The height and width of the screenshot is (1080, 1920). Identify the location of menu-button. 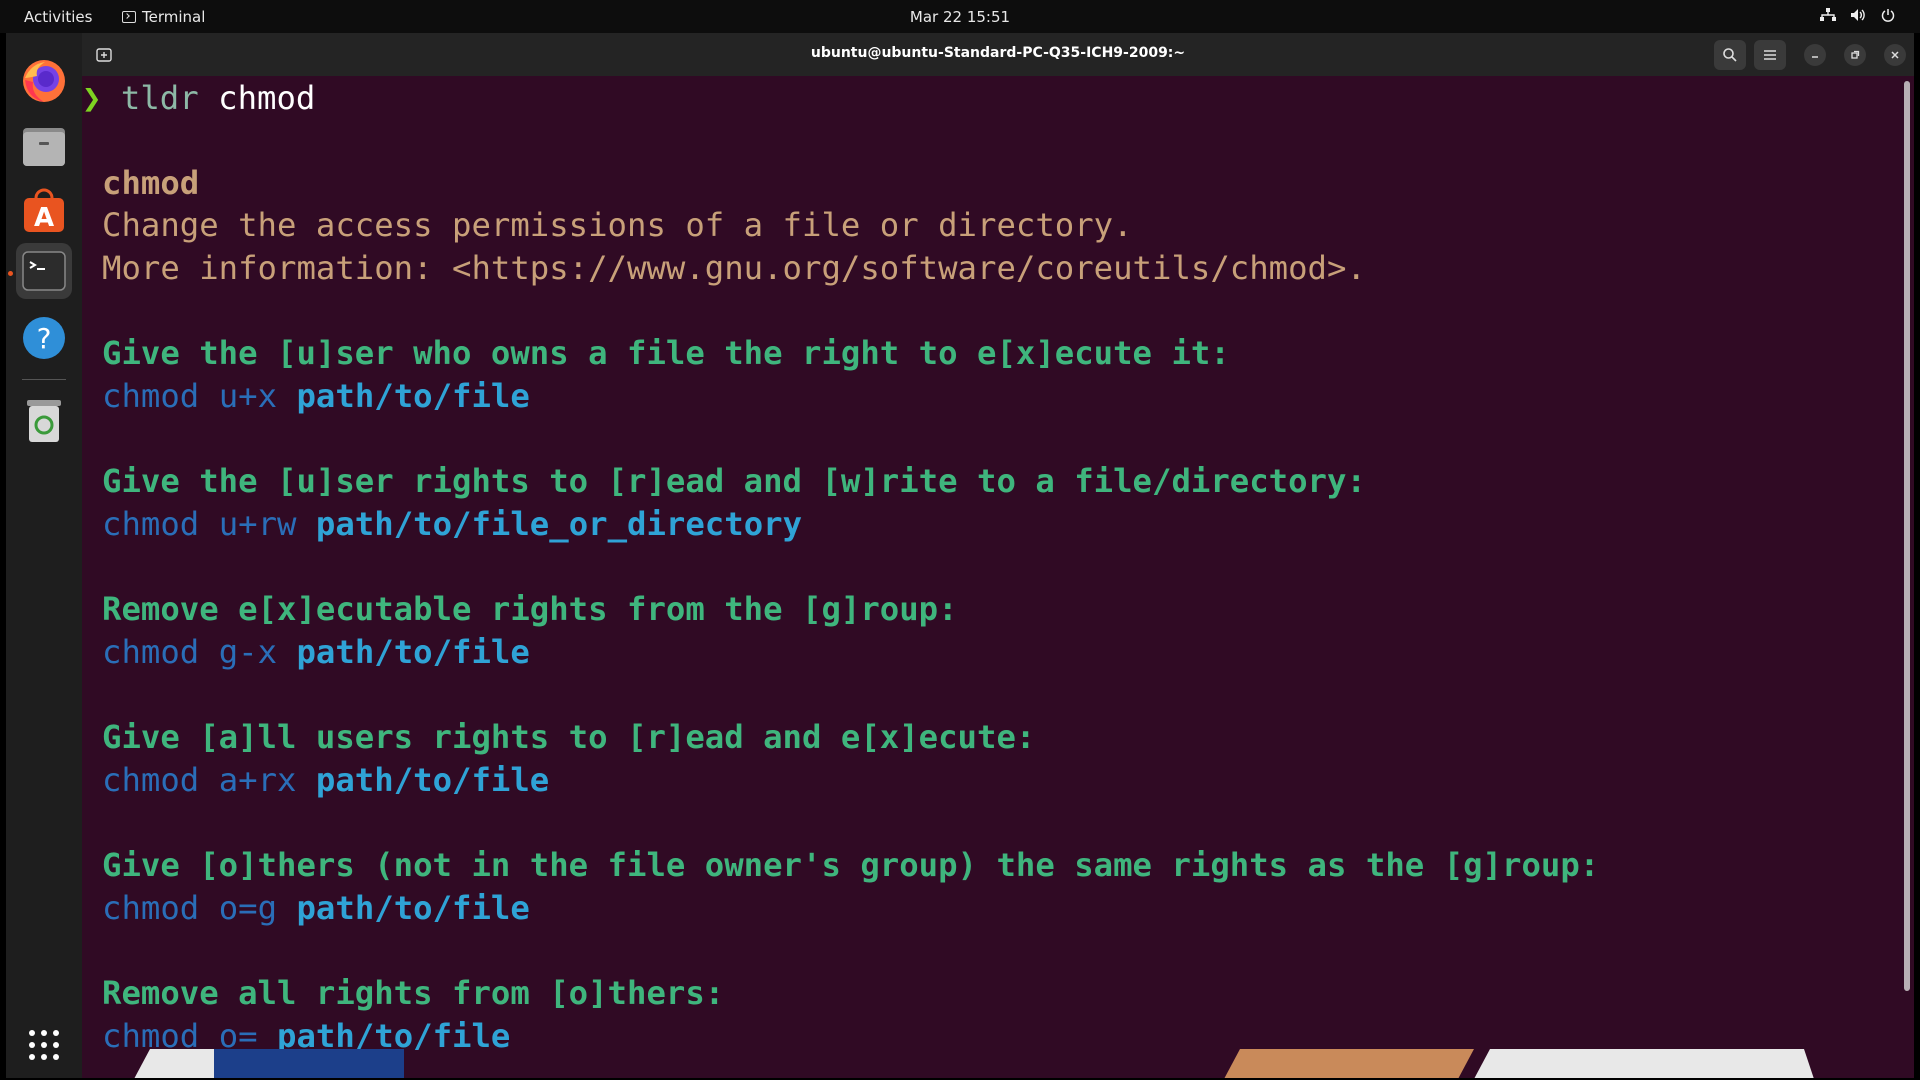
(1770, 55).